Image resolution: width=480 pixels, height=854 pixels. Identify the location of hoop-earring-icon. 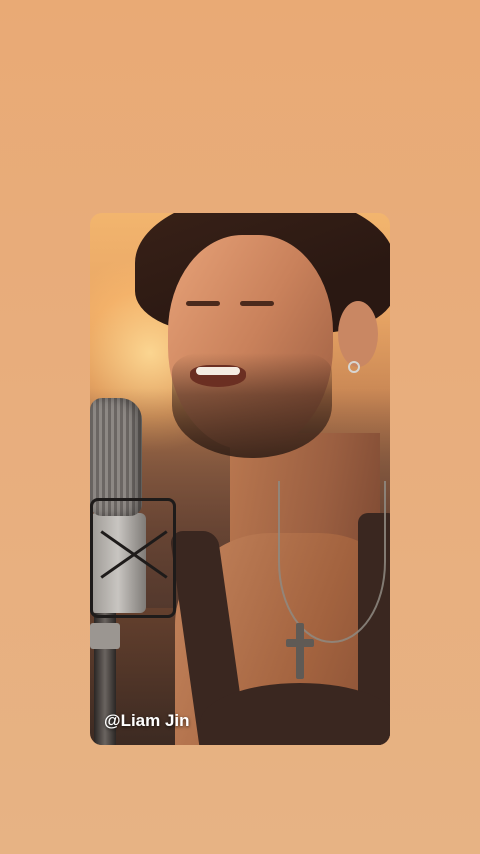
(354, 367).